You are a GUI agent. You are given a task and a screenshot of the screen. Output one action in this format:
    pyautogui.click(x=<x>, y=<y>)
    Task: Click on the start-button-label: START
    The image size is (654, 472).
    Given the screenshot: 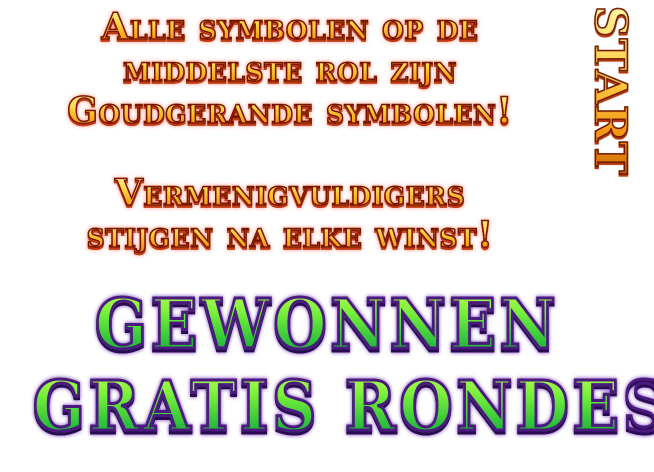 What is the action you would take?
    pyautogui.click(x=610, y=89)
    